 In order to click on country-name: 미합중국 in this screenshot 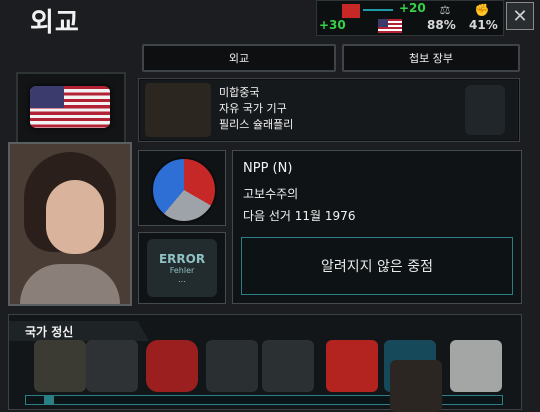, I will do `click(239, 92)`.